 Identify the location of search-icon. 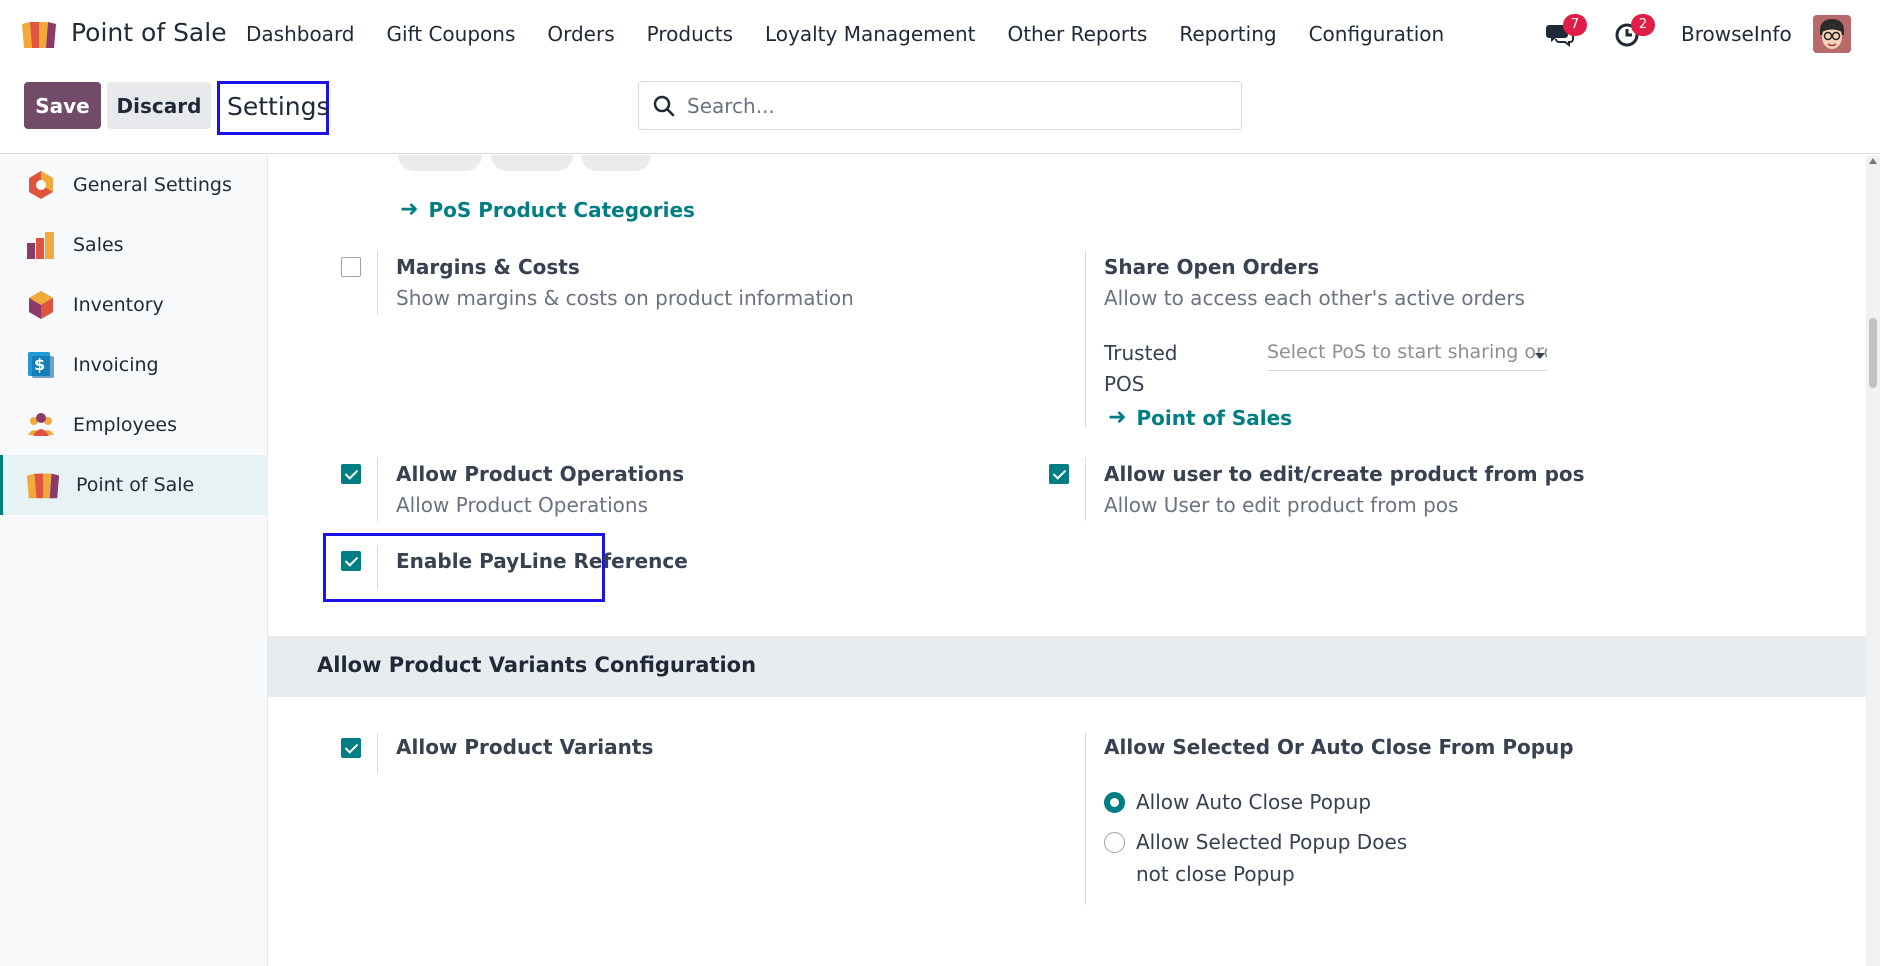
(664, 106).